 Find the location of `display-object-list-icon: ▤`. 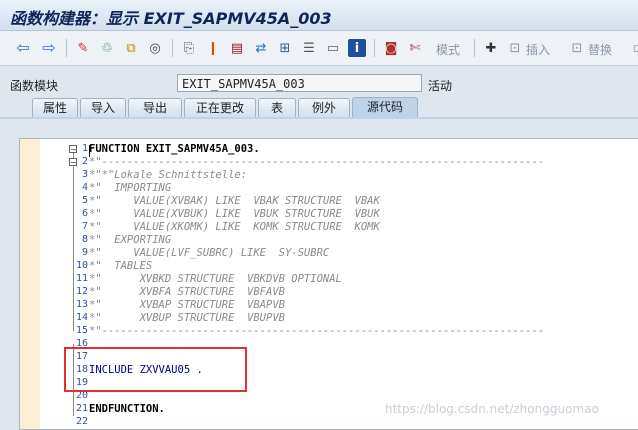

display-object-list-icon: ▤ is located at coordinates (237, 48).